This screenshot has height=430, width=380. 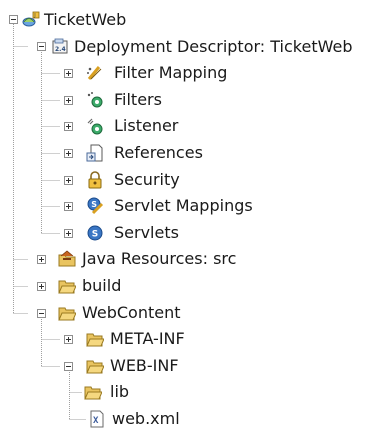 What do you see at coordinates (85, 19) in the screenshot?
I see `project-label: TicketWeb` at bounding box center [85, 19].